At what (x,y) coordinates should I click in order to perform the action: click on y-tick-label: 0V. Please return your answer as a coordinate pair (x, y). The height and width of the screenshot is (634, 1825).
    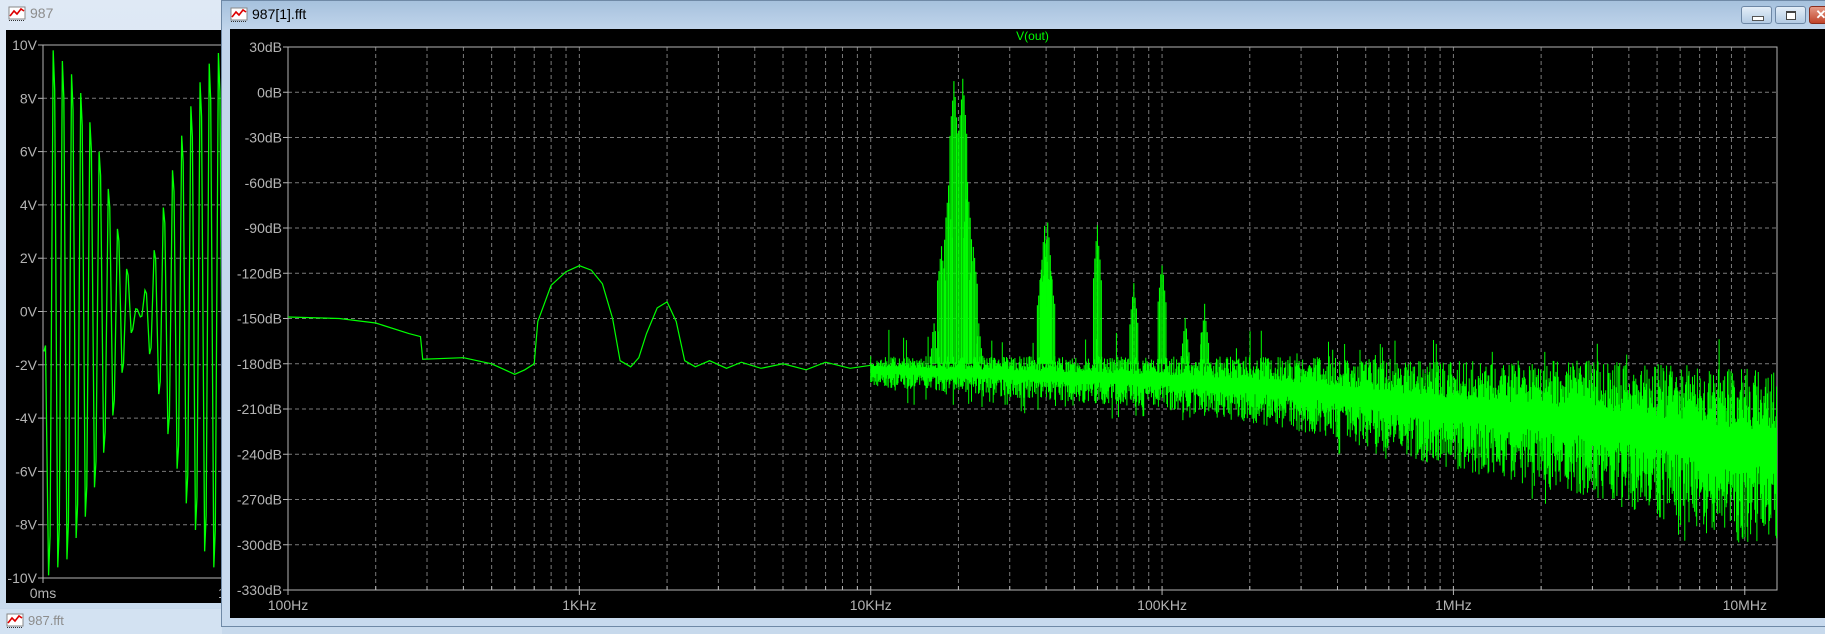
    Looking at the image, I should click on (29, 312).